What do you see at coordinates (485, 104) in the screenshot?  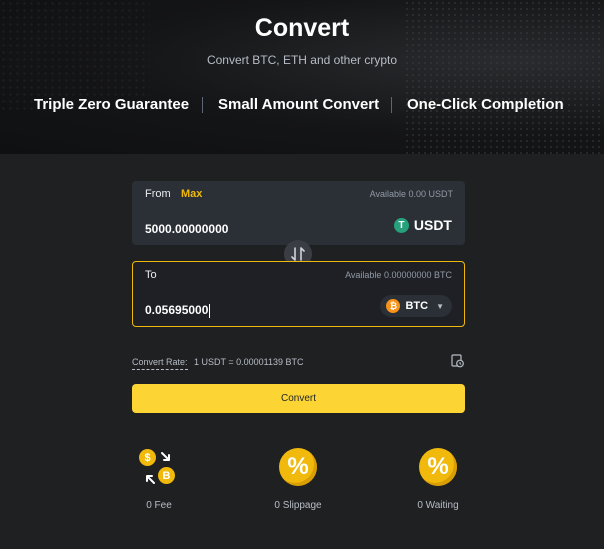 I see `feature-one-click: One-Click Completion` at bounding box center [485, 104].